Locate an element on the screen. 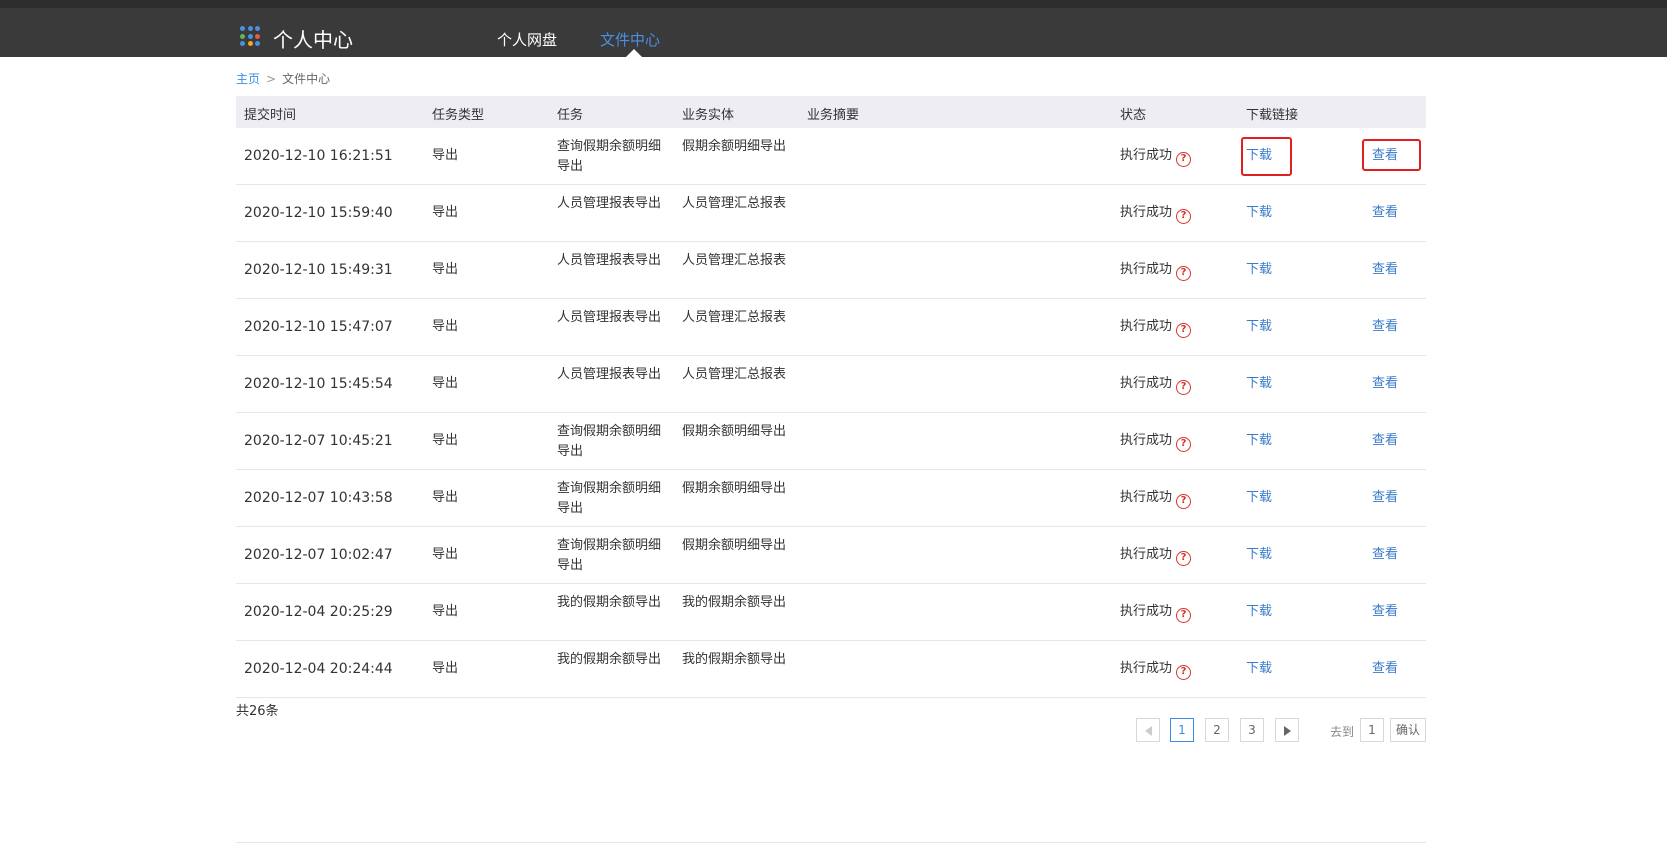 Image resolution: width=1667 pixels, height=856 pixels. active-tab-caret-icon is located at coordinates (634, 53).